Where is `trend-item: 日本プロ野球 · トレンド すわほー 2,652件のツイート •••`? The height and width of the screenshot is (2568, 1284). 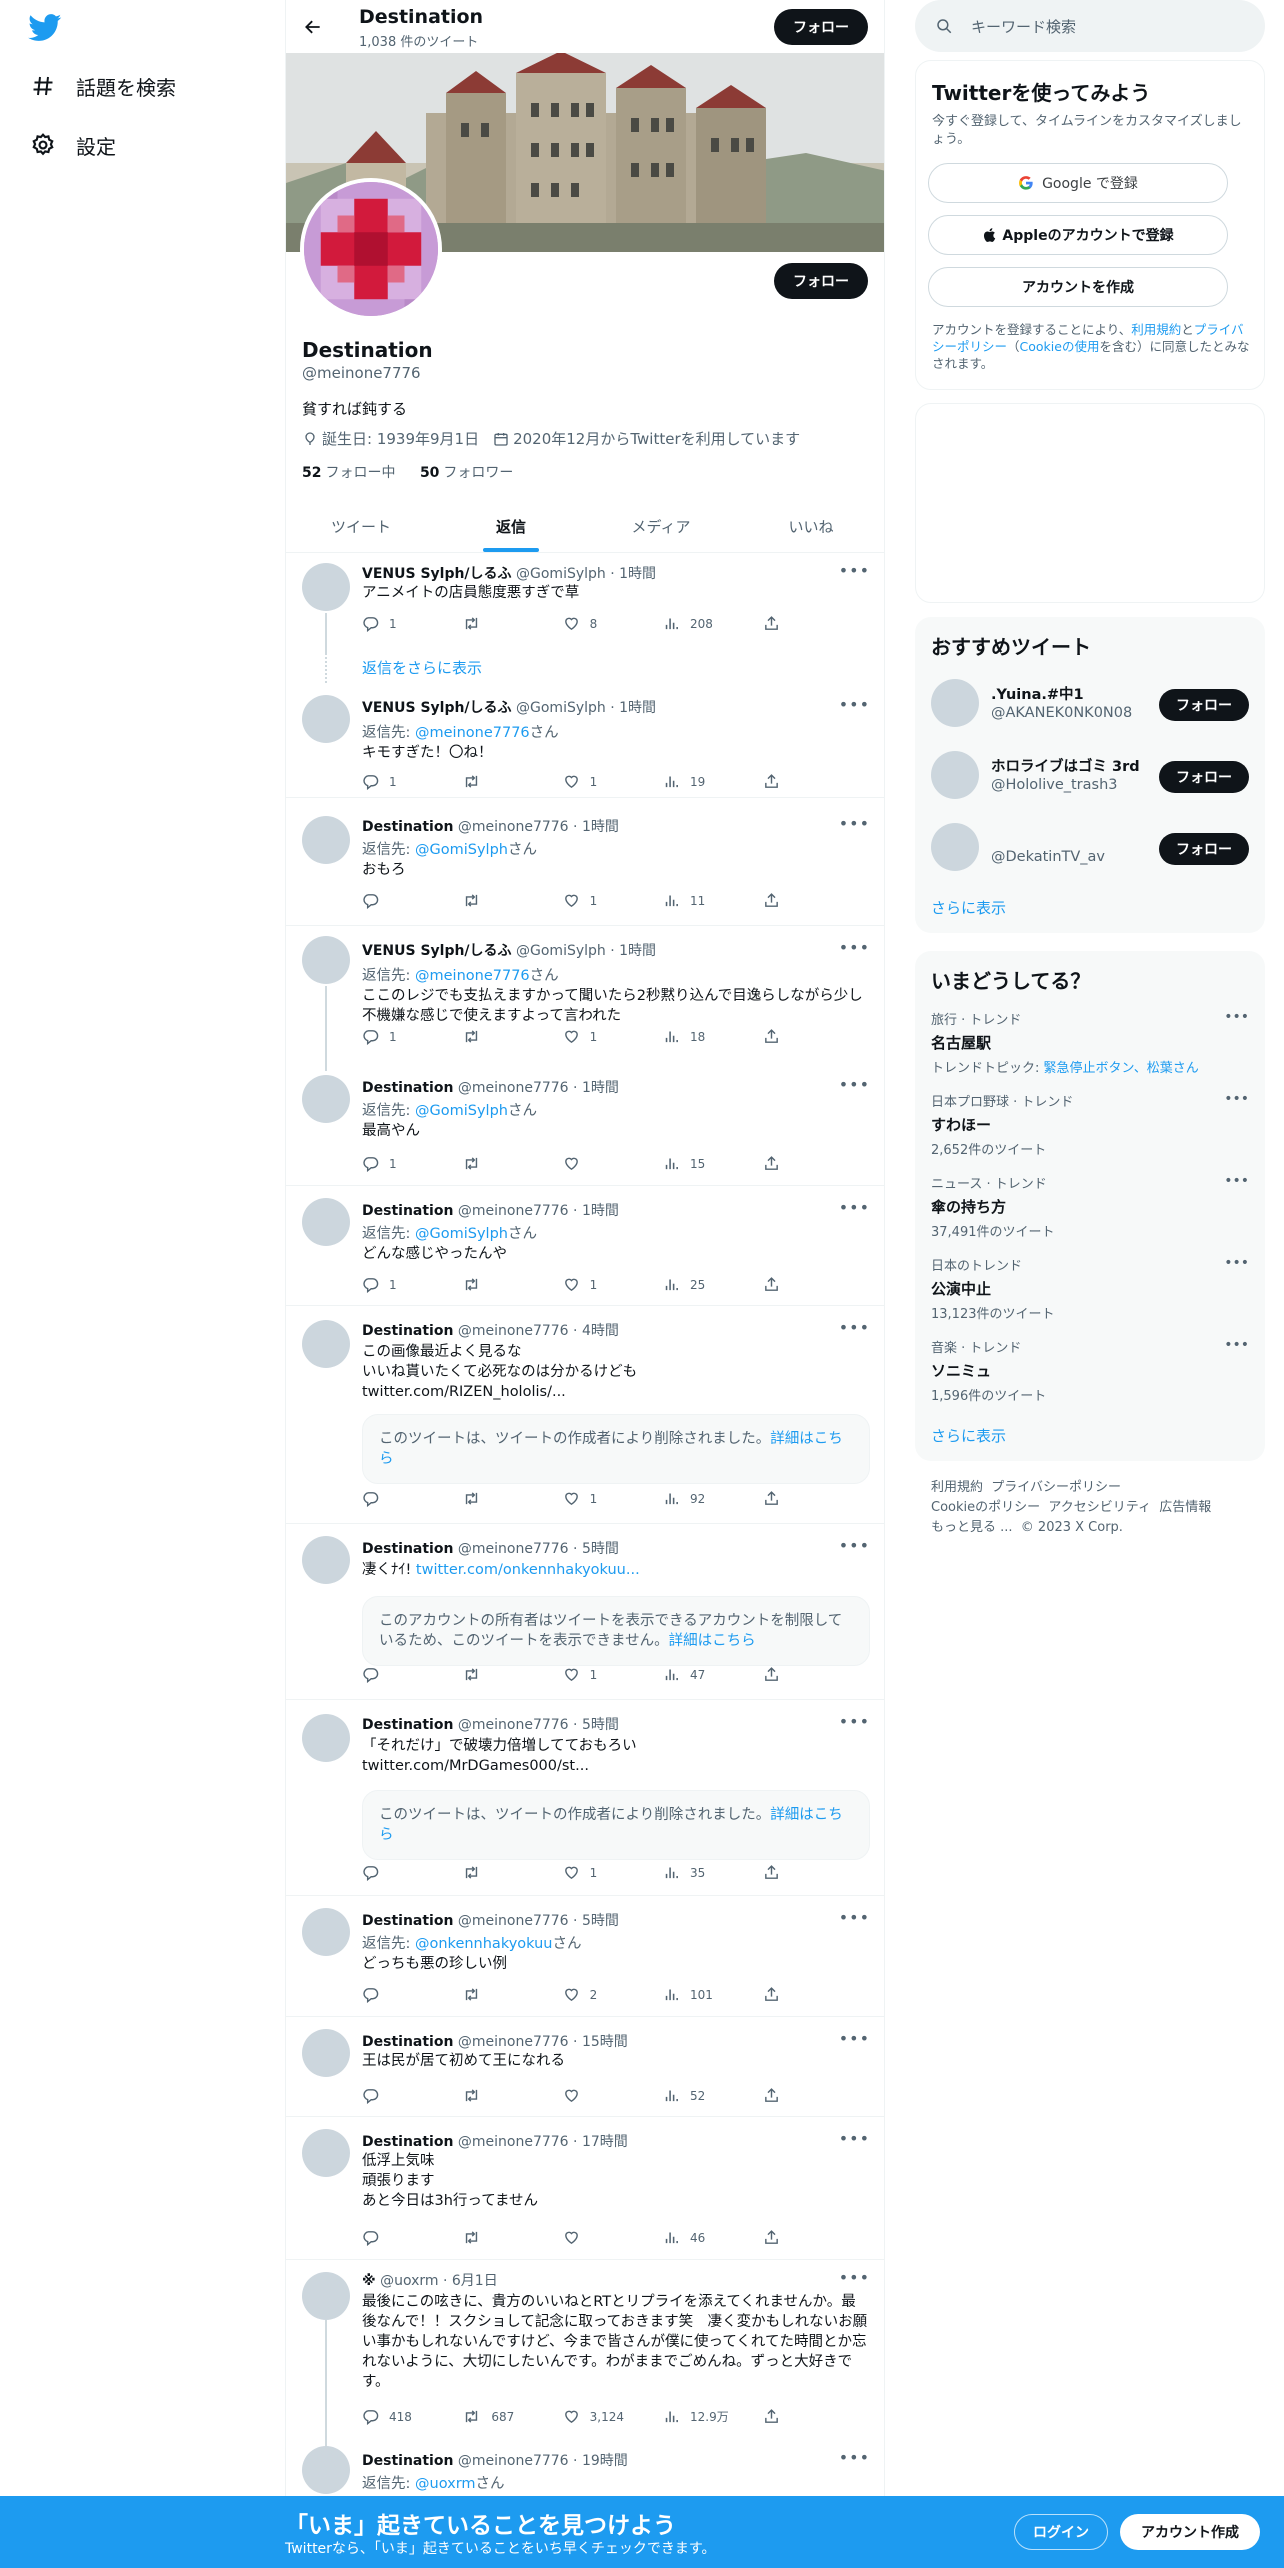
trend-item: 日本プロ野球 · トレンド すわほー 2,652件のツイート ••• is located at coordinates (1090, 1124).